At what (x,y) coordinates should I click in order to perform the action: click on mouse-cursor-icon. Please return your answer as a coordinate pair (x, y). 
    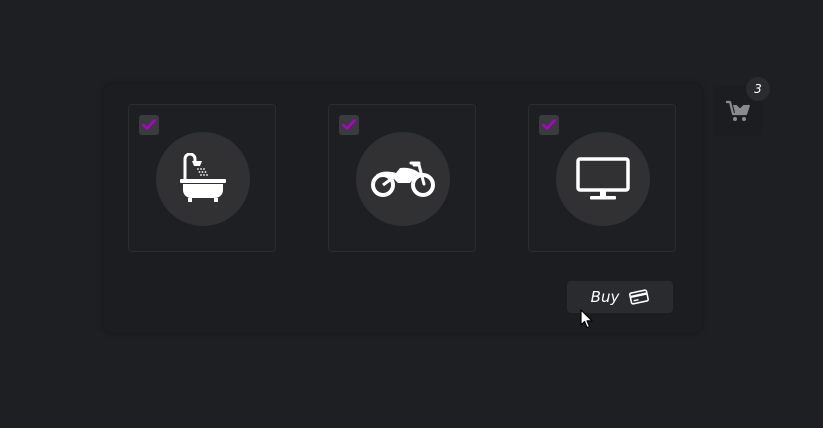
    Looking at the image, I should click on (586, 319).